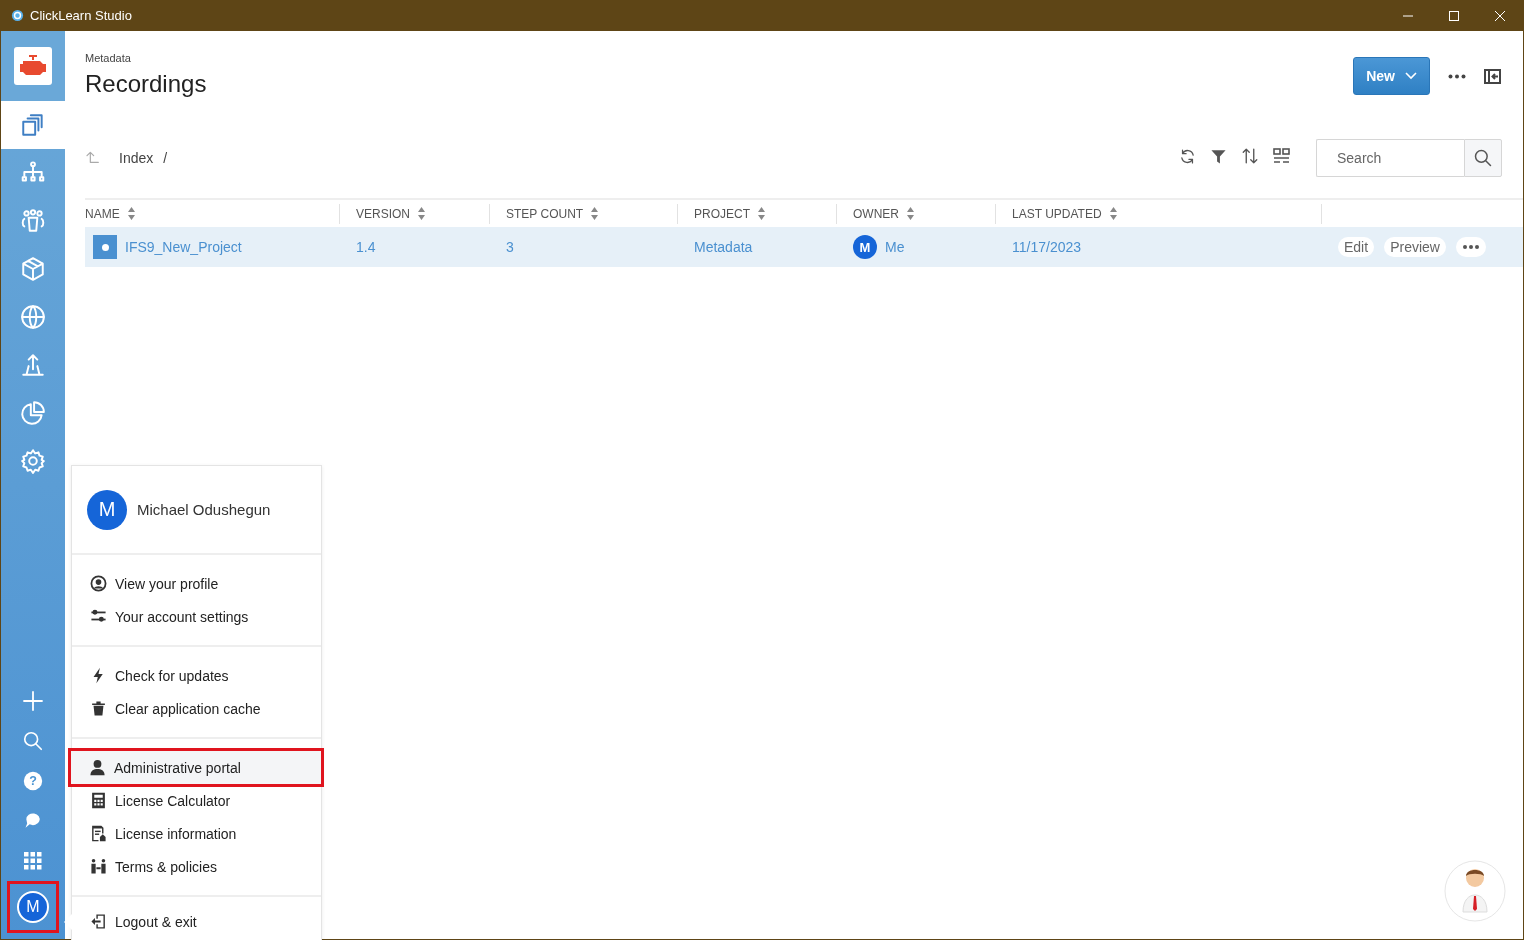  What do you see at coordinates (1391, 76) in the screenshot?
I see `new-button: New` at bounding box center [1391, 76].